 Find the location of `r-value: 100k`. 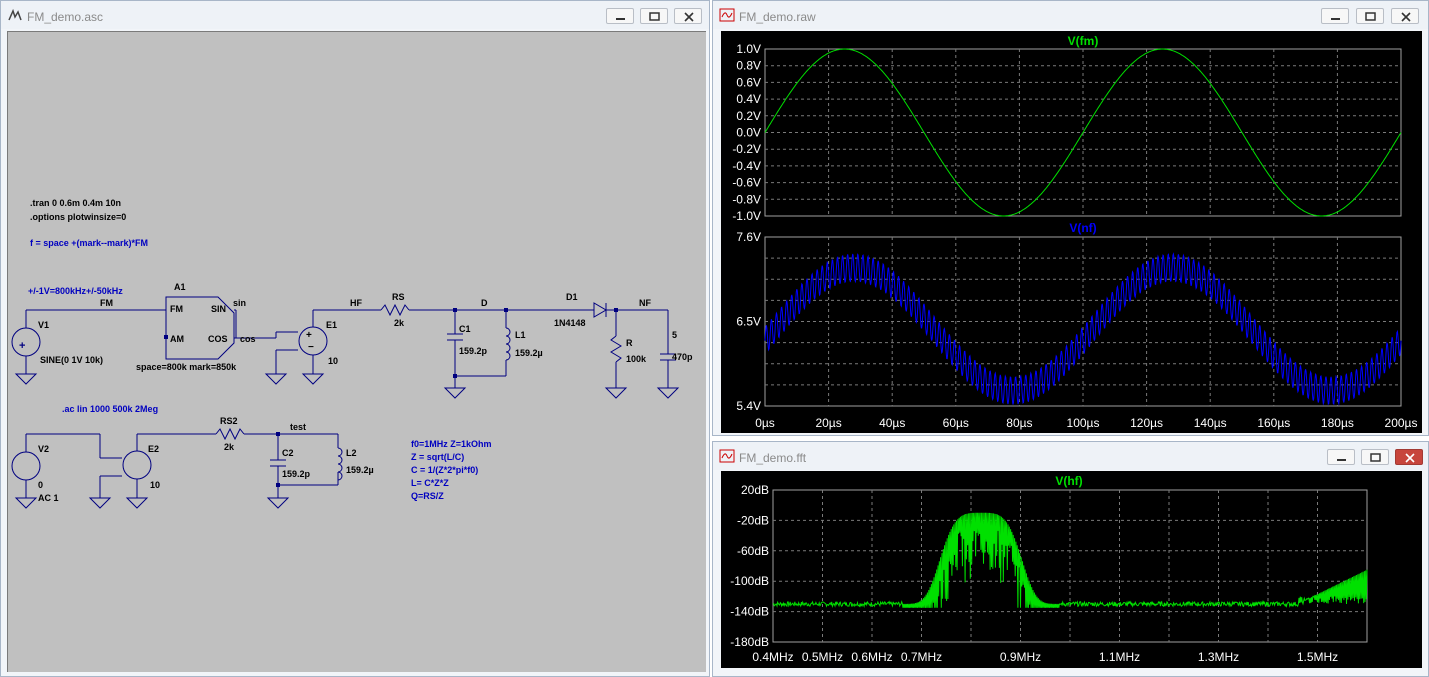

r-value: 100k is located at coordinates (636, 359).